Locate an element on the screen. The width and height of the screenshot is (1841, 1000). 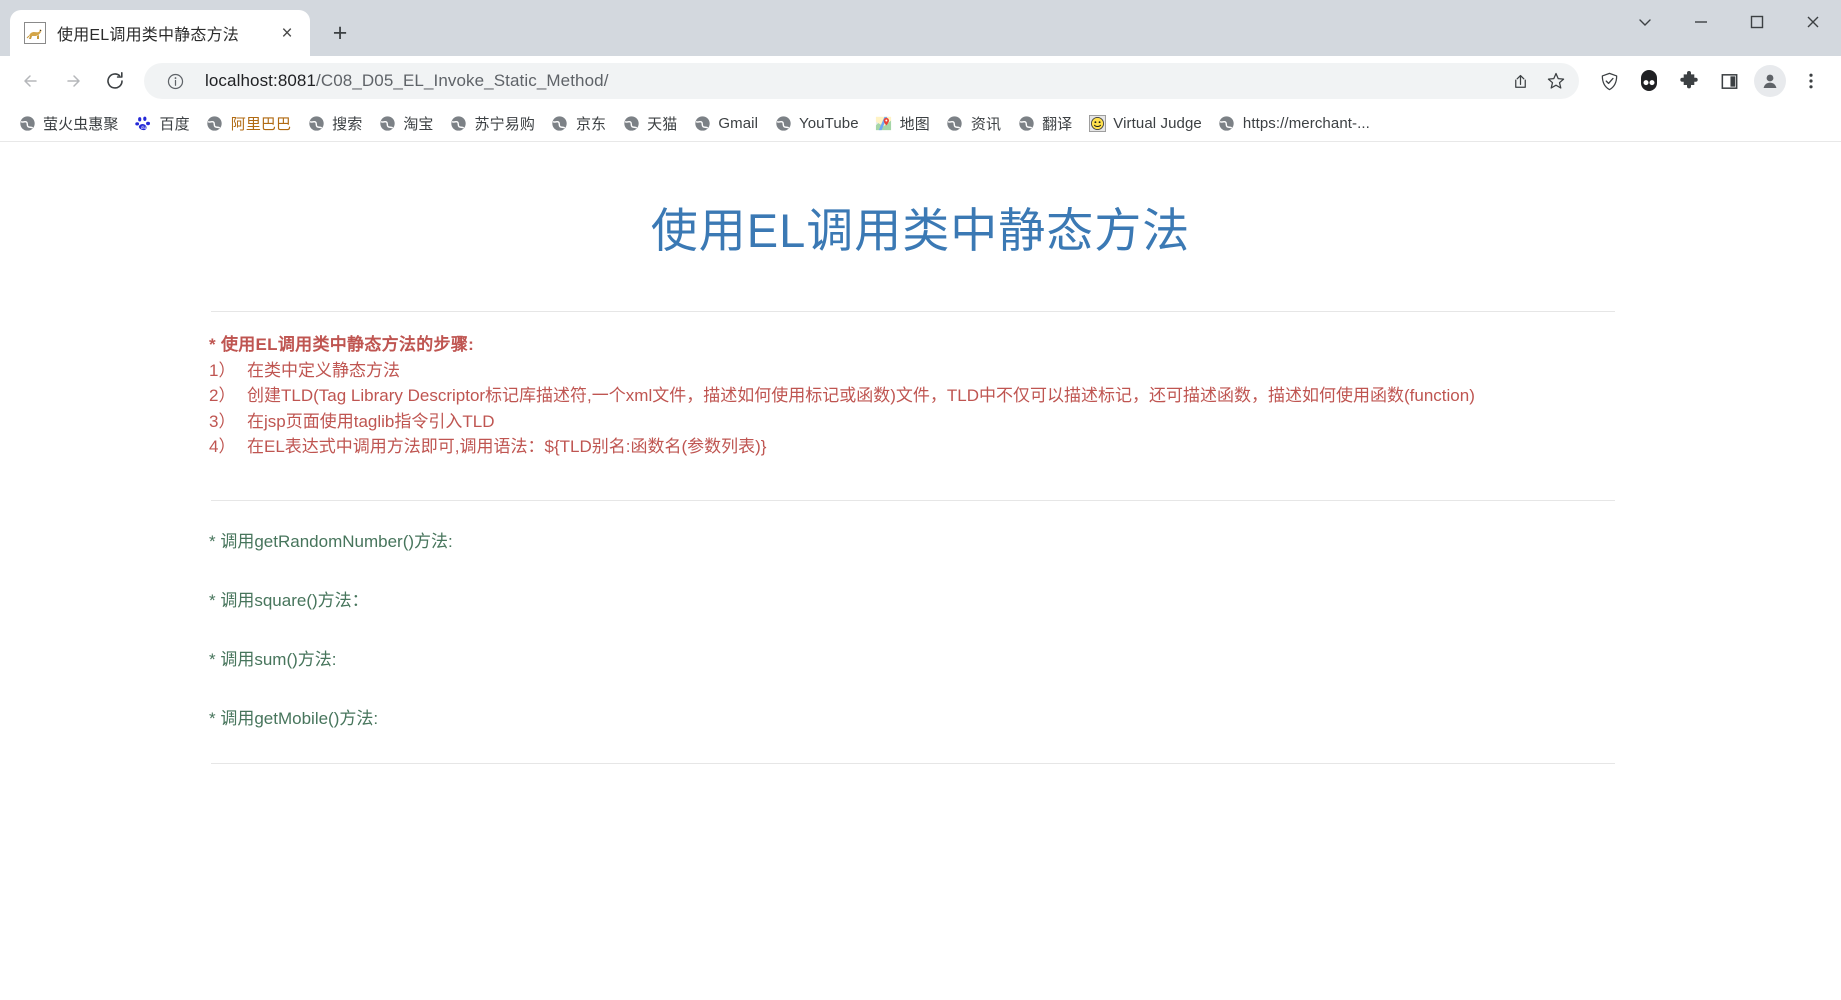
close-icon is located at coordinates (1813, 22).